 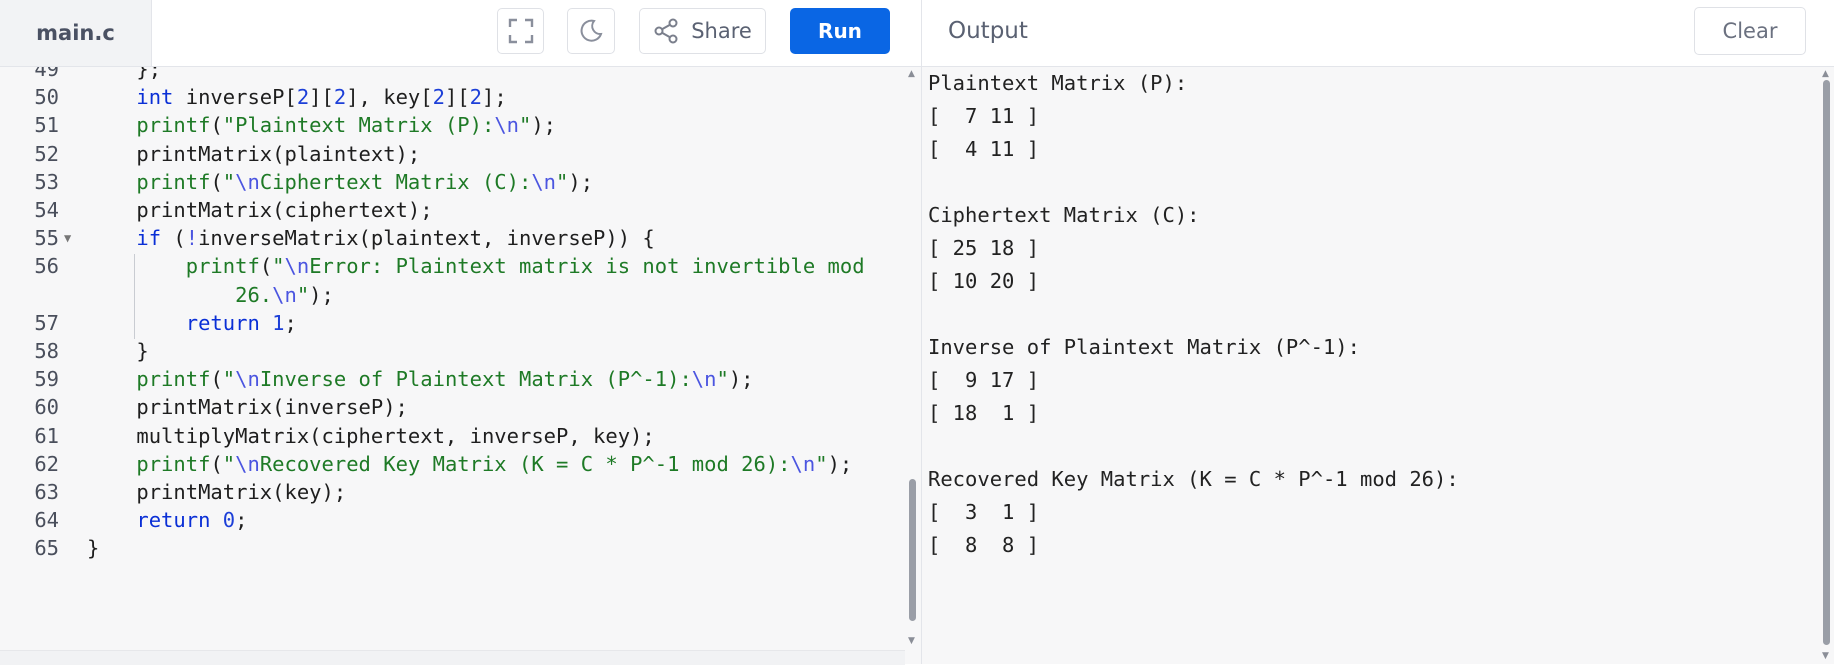 I want to click on output-line: Ciphertext Matrix (C):, so click(x=1064, y=215).